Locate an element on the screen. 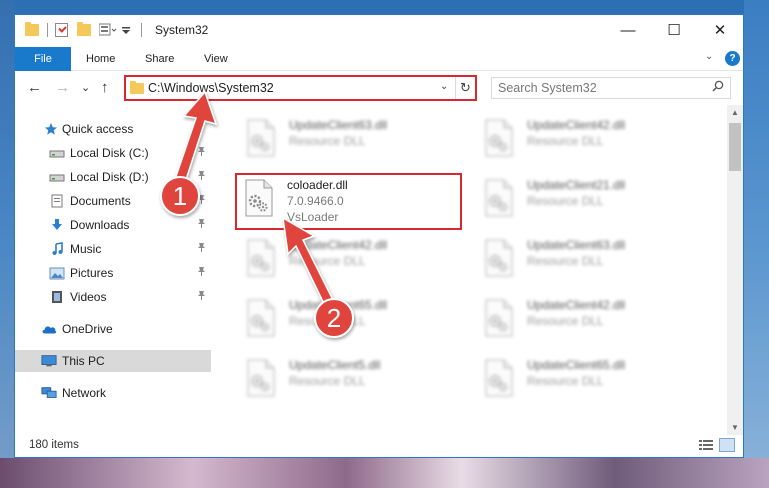  vertical-scrollbar: ▲ ▼ is located at coordinates (735, 270).